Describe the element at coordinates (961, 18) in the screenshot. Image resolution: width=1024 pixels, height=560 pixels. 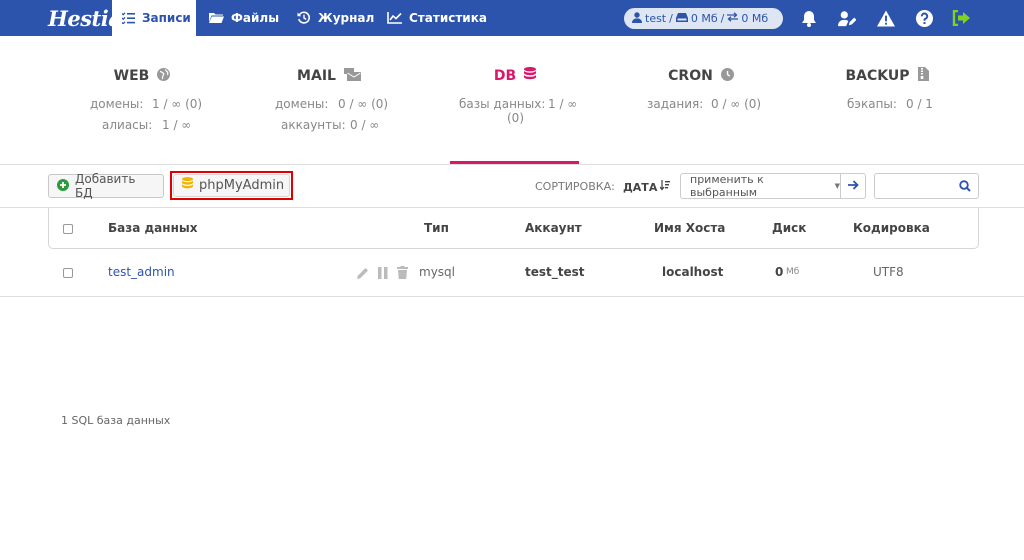
I see `logout-icon` at that location.